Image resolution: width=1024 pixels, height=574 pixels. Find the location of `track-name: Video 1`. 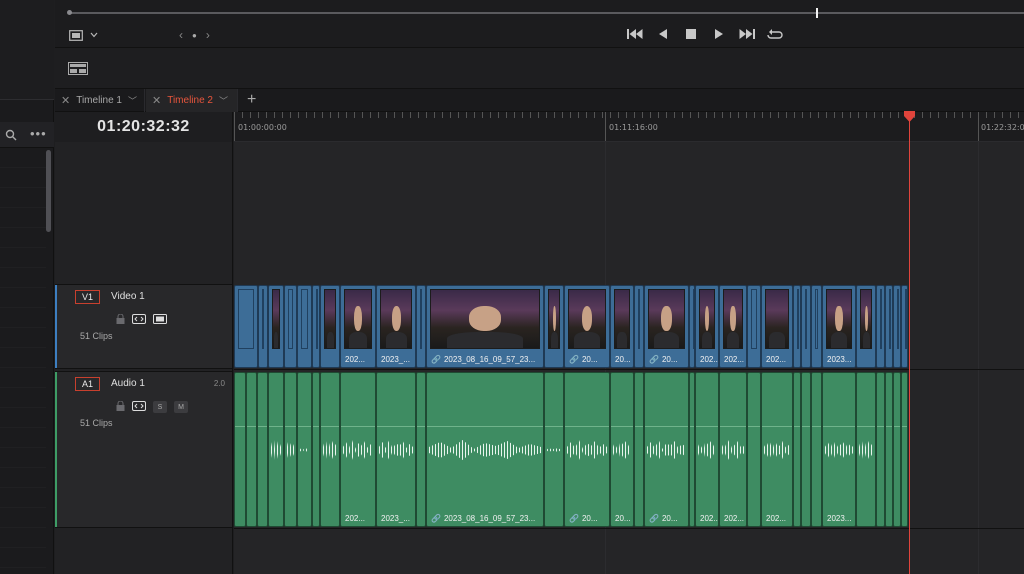

track-name: Video 1 is located at coordinates (128, 296).